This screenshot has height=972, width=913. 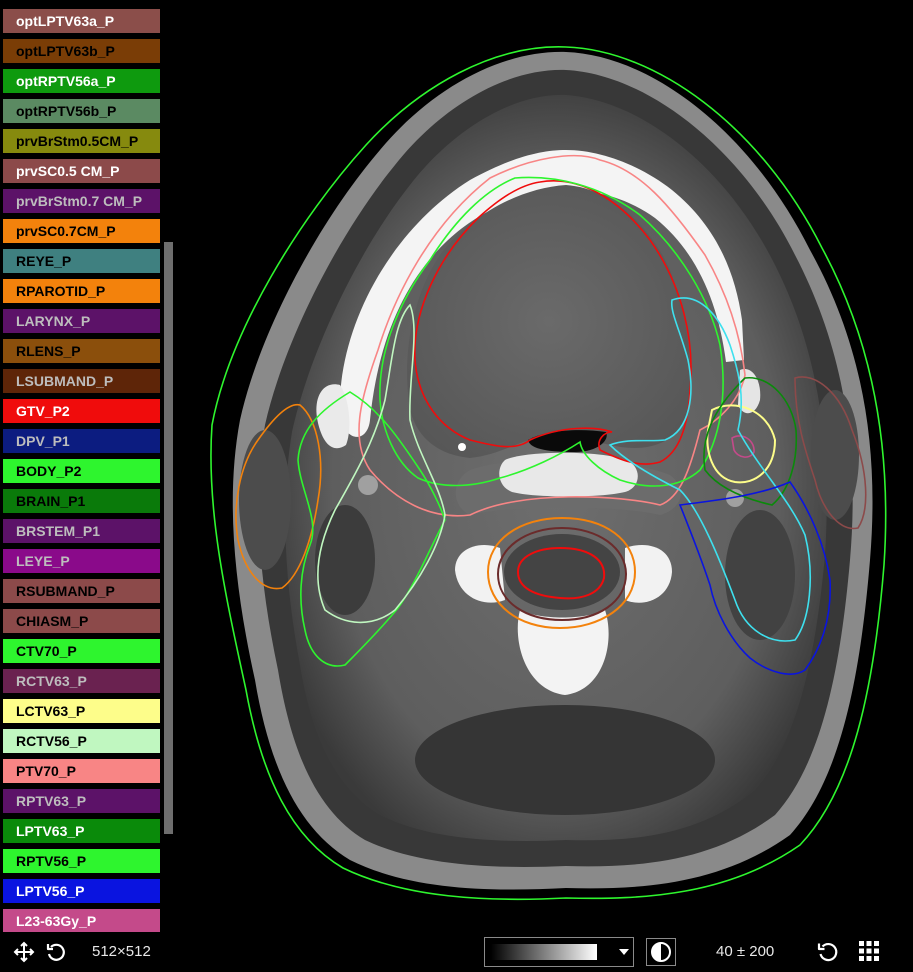 What do you see at coordinates (869, 951) in the screenshot?
I see `grid-icon` at bounding box center [869, 951].